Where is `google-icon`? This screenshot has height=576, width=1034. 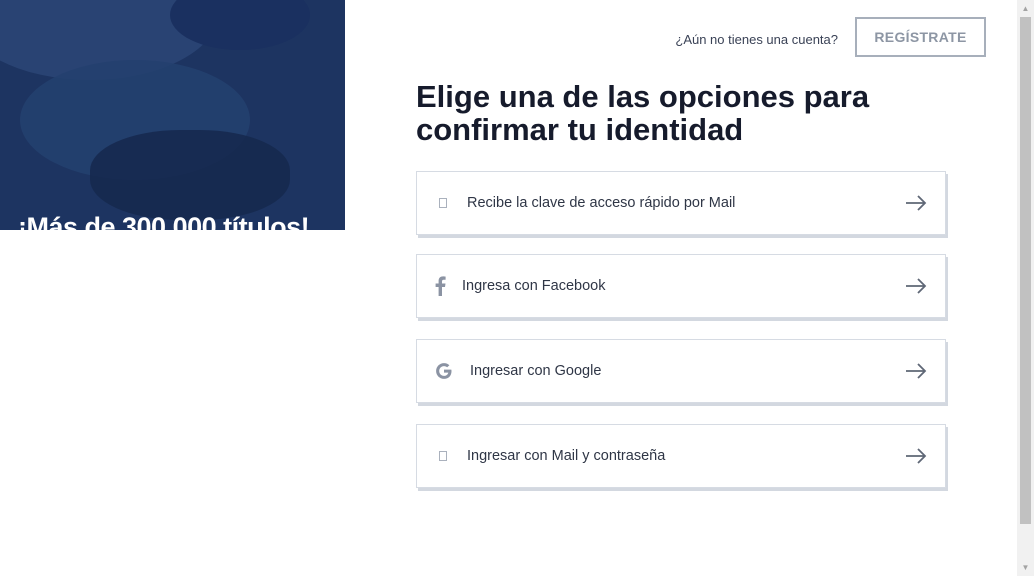 google-icon is located at coordinates (444, 371).